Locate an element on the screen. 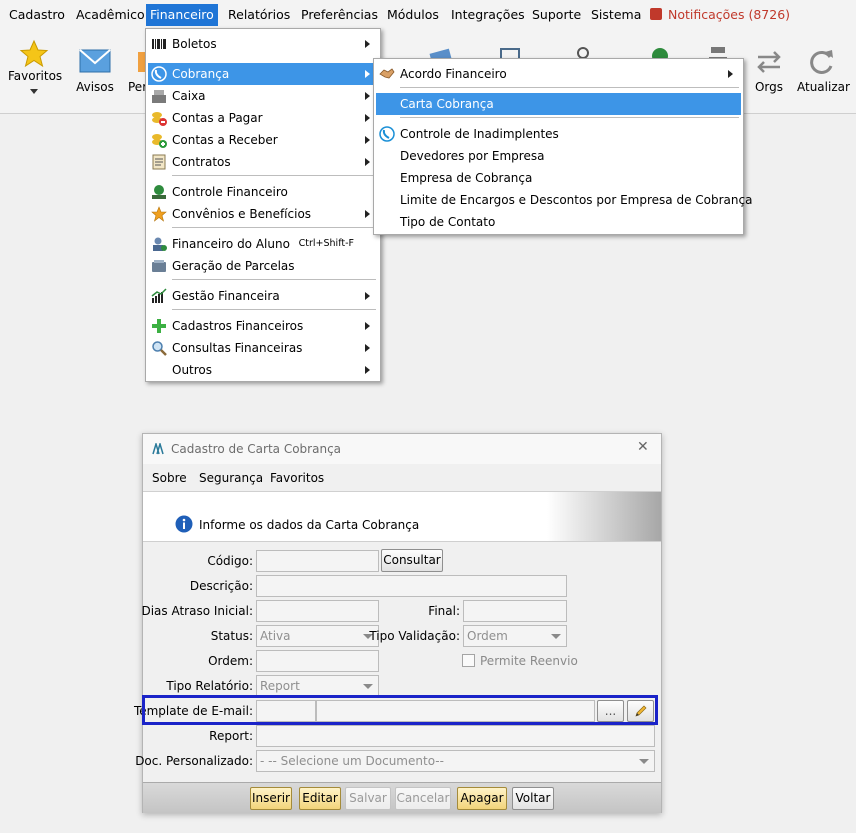 This screenshot has height=833, width=856. menu-academico: Acadêmico is located at coordinates (110, 15).